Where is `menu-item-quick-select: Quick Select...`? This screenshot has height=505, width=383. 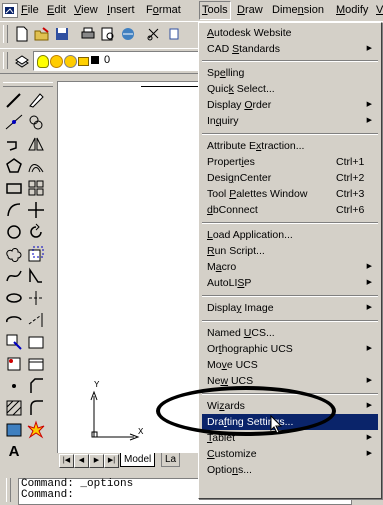
menu-item-quick-select: Quick Select... is located at coordinates (290, 89).